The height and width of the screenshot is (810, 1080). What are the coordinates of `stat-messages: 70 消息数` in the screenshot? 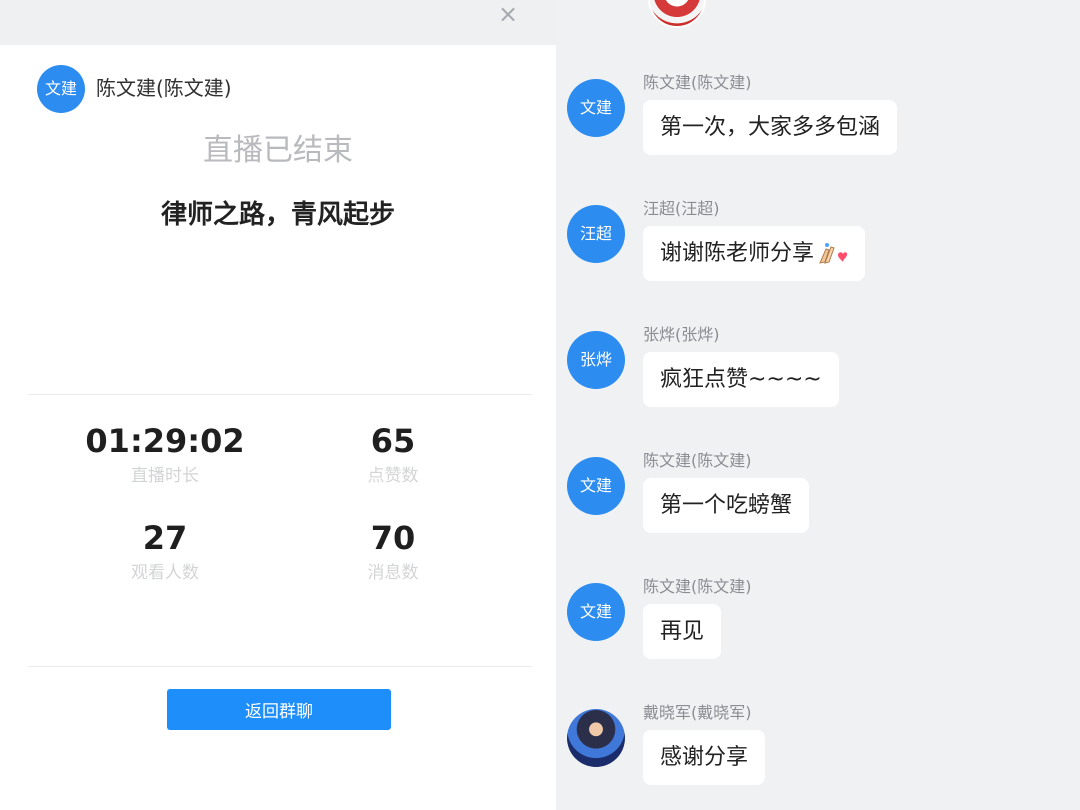 It's located at (393, 552).